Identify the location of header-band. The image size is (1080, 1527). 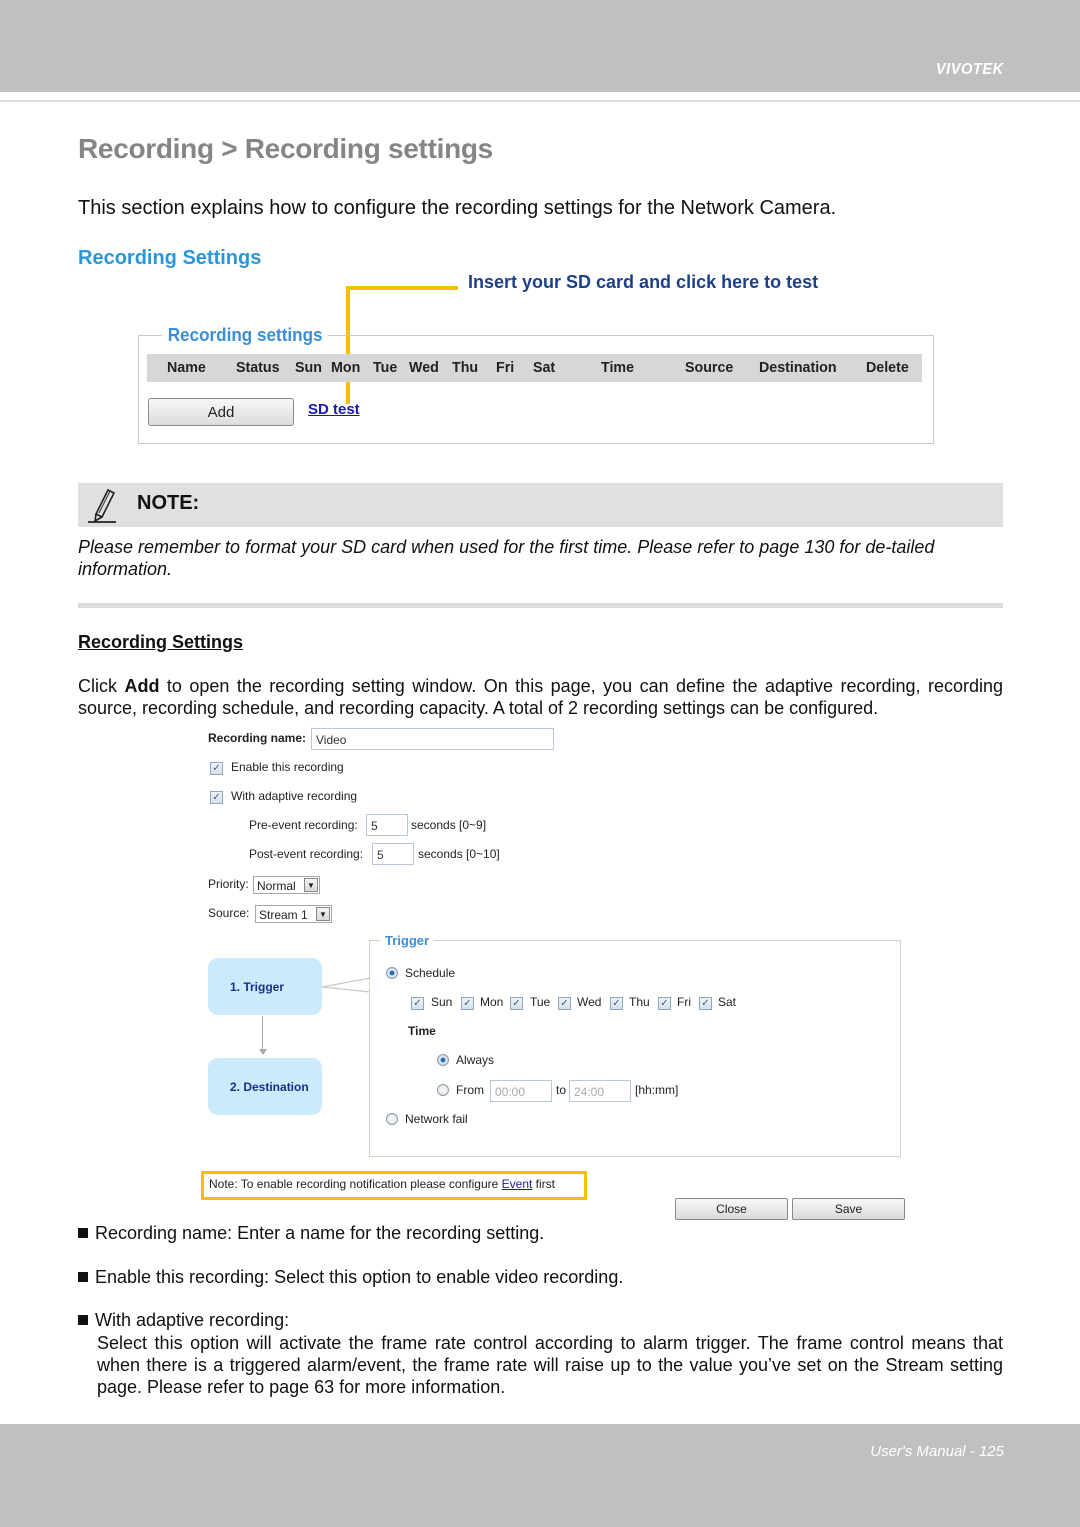
(540, 46).